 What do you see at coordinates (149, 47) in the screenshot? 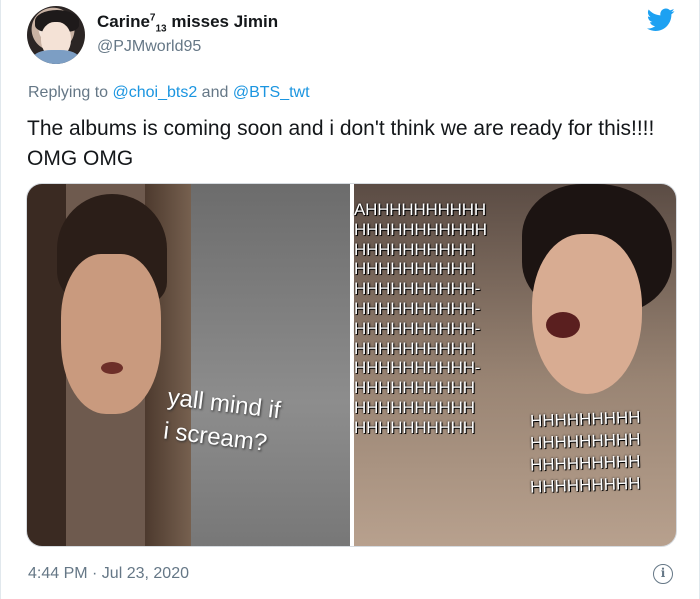
I see `user-handle: @PJMworld95` at bounding box center [149, 47].